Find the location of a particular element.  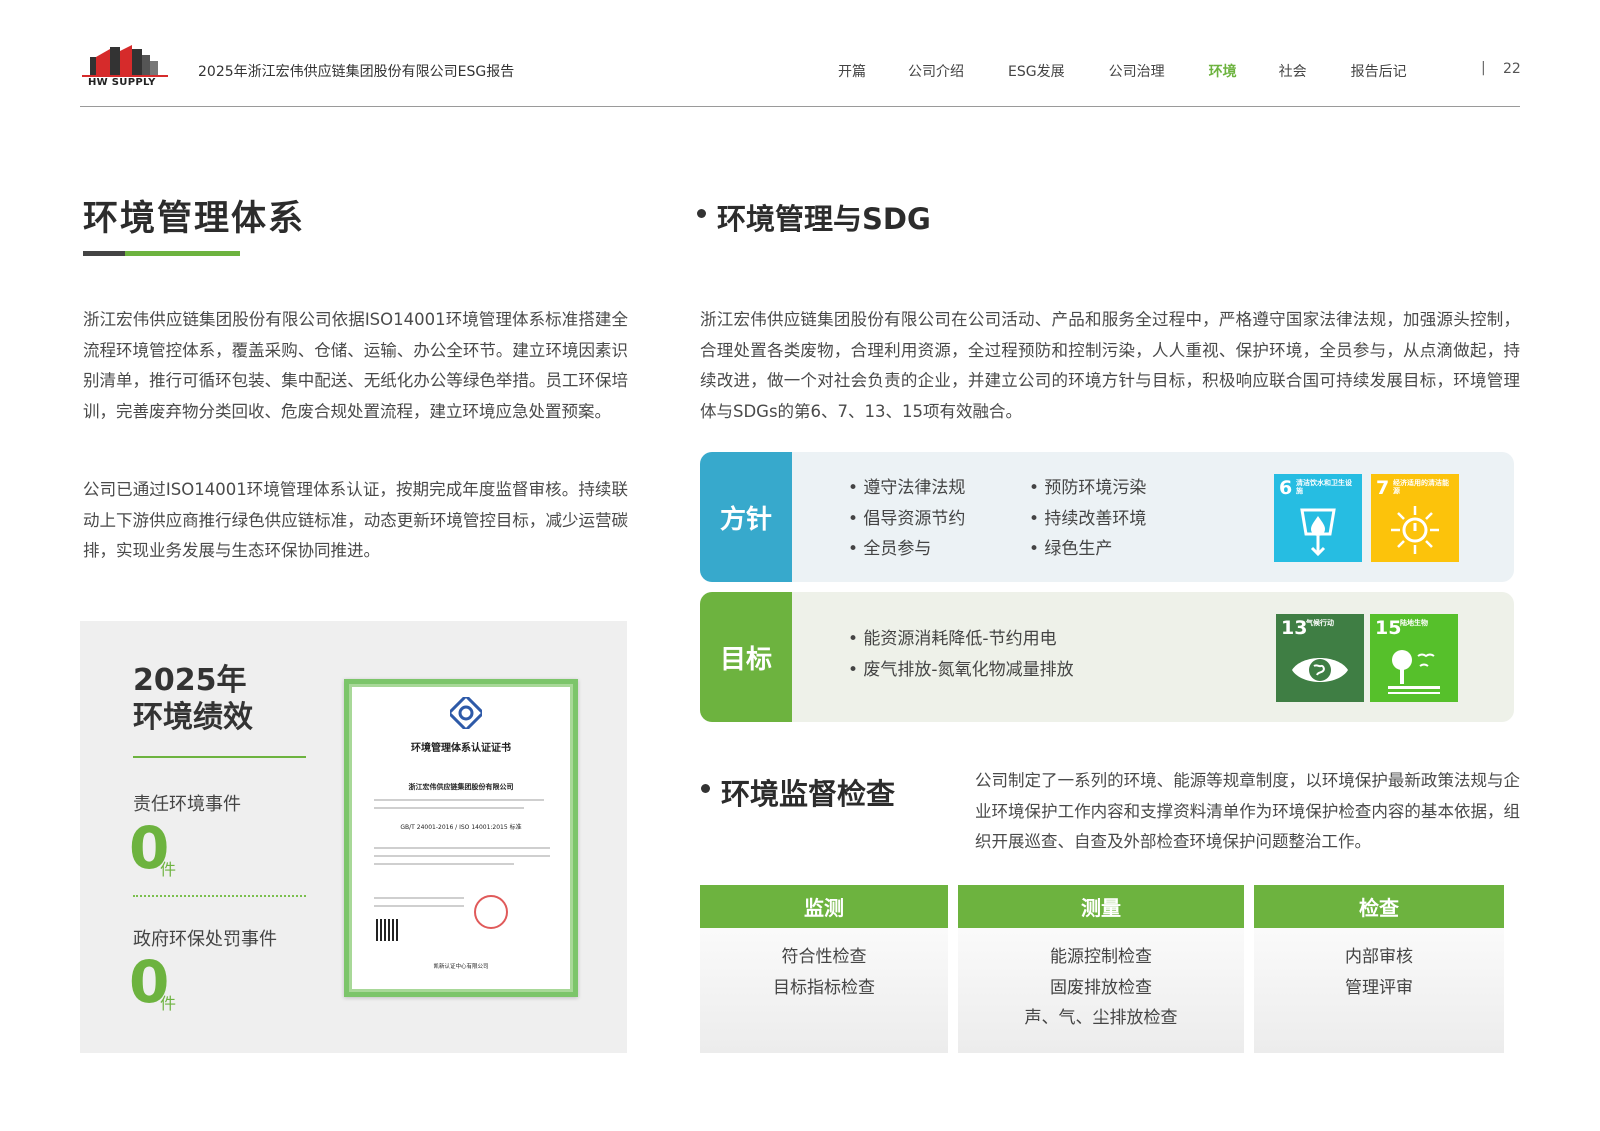

nav-item-company-intro: 公司介绍 is located at coordinates (936, 71).